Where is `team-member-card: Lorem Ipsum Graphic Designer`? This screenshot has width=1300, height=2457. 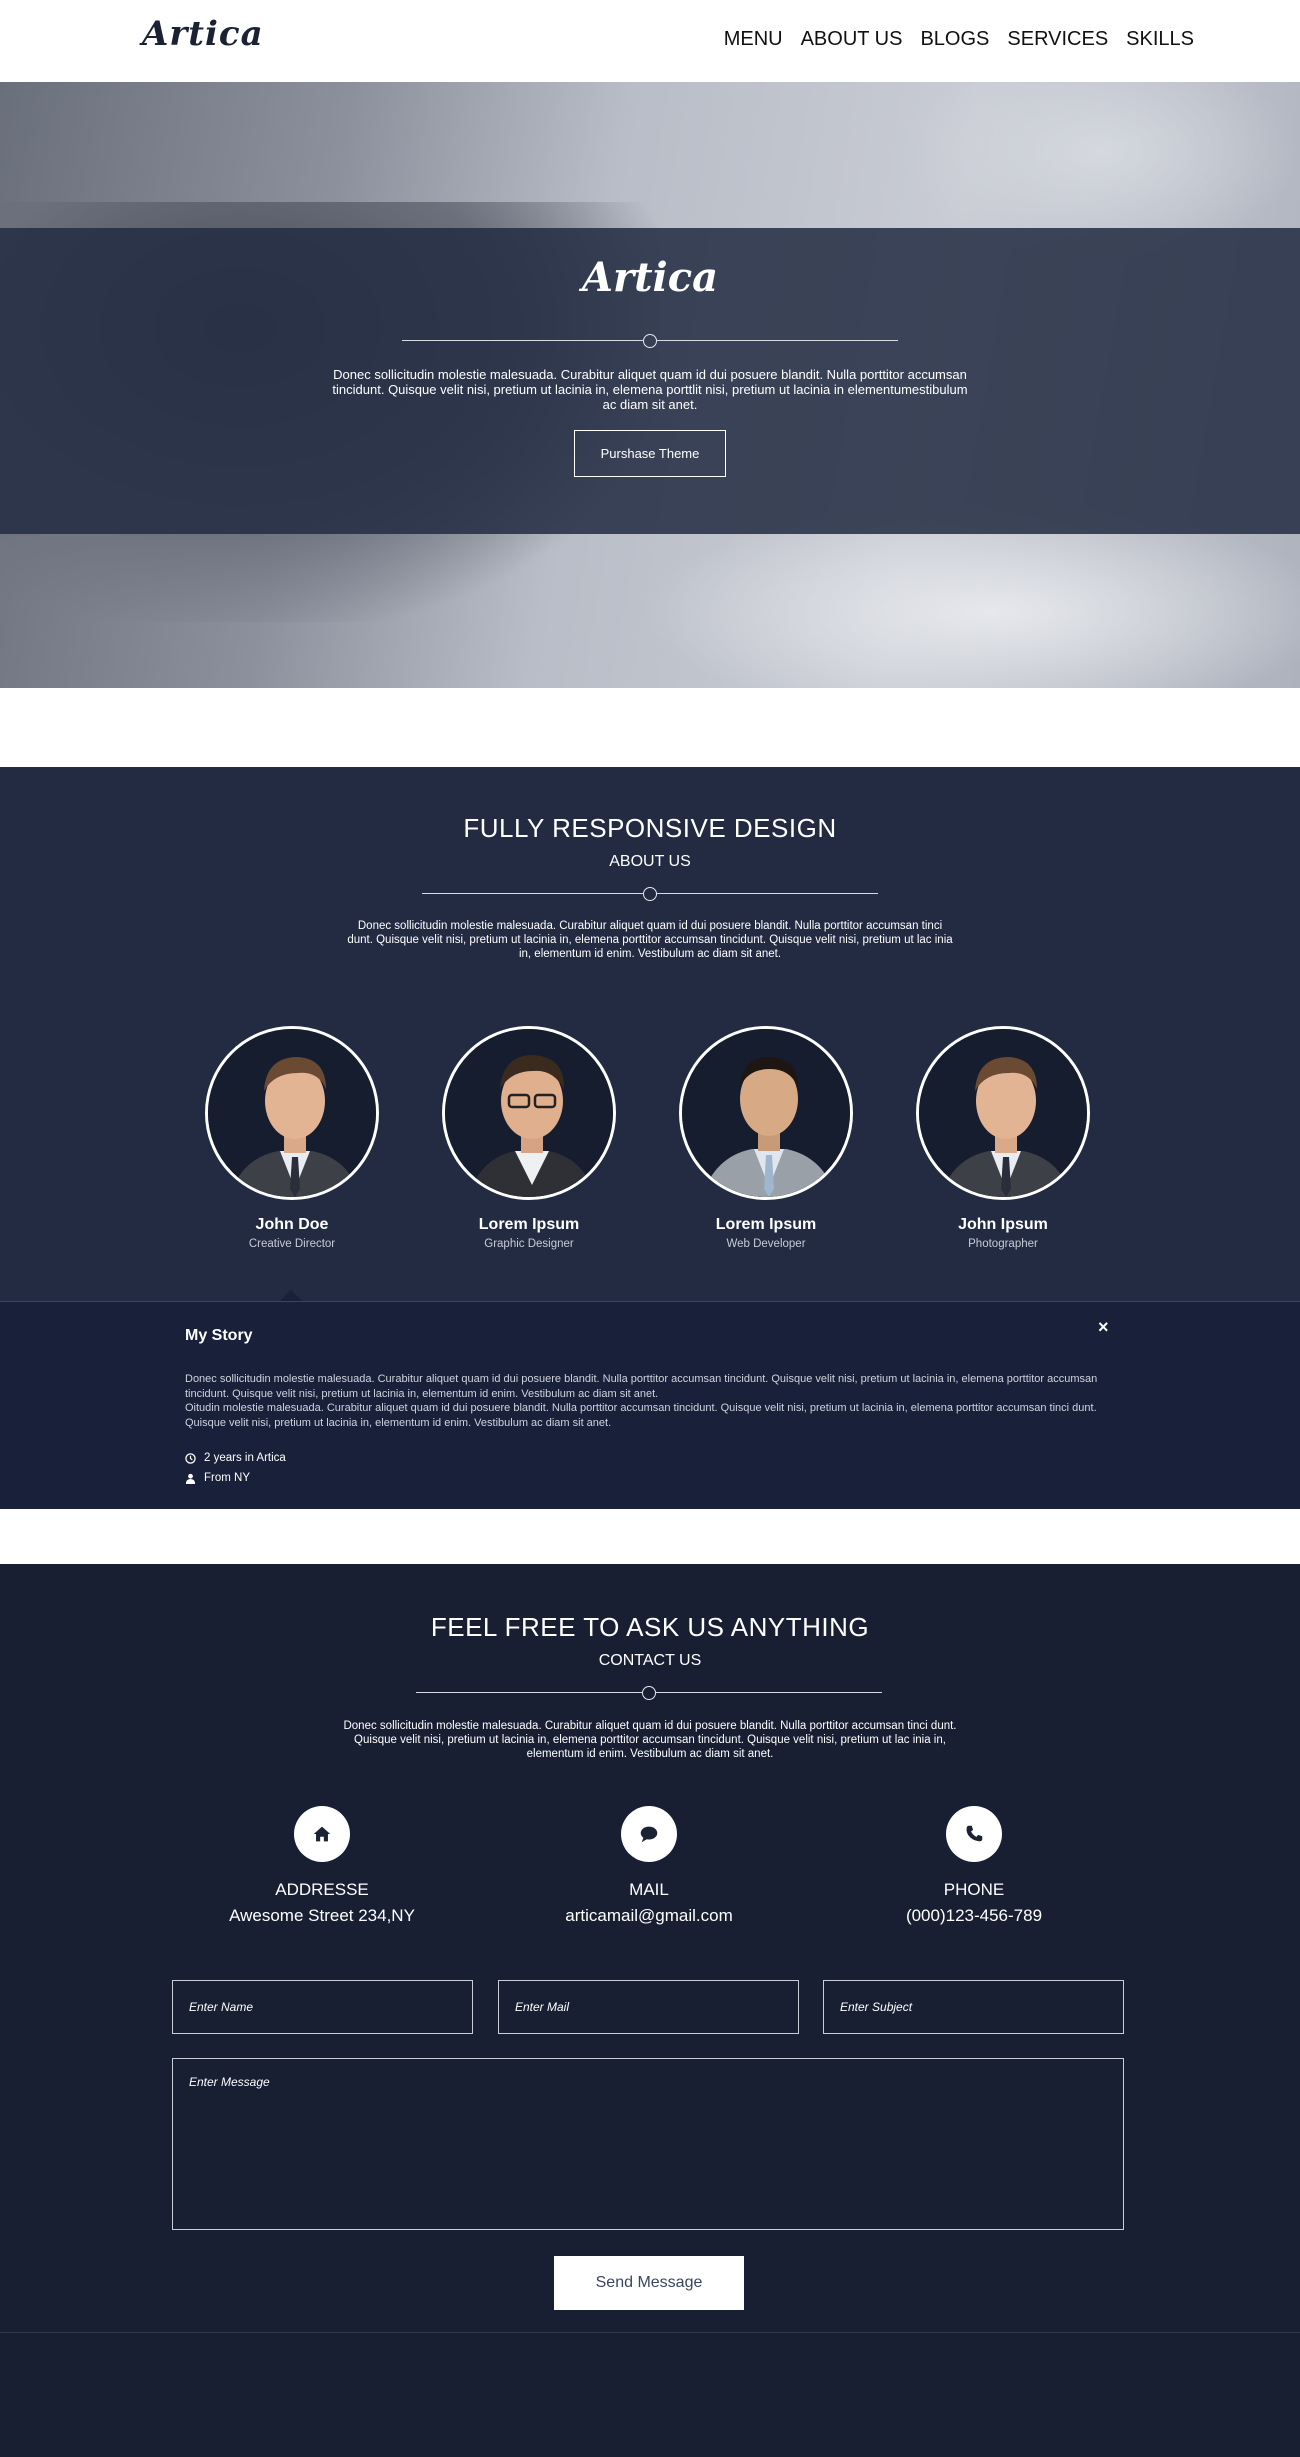 team-member-card: Lorem Ipsum Graphic Designer is located at coordinates (529, 1138).